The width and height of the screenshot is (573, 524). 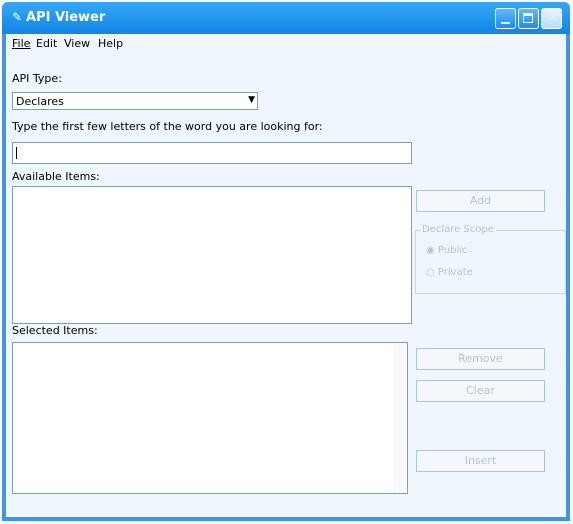 I want to click on close-button: ✕, so click(x=551, y=18).